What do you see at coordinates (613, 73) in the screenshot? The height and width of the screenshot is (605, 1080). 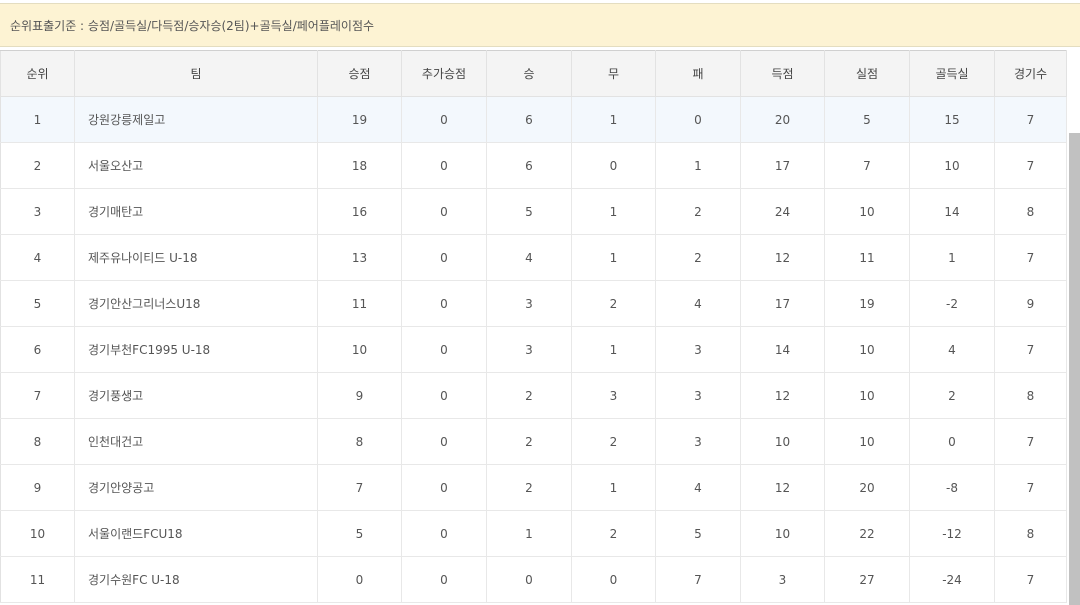 I see `column-header-draws: 무` at bounding box center [613, 73].